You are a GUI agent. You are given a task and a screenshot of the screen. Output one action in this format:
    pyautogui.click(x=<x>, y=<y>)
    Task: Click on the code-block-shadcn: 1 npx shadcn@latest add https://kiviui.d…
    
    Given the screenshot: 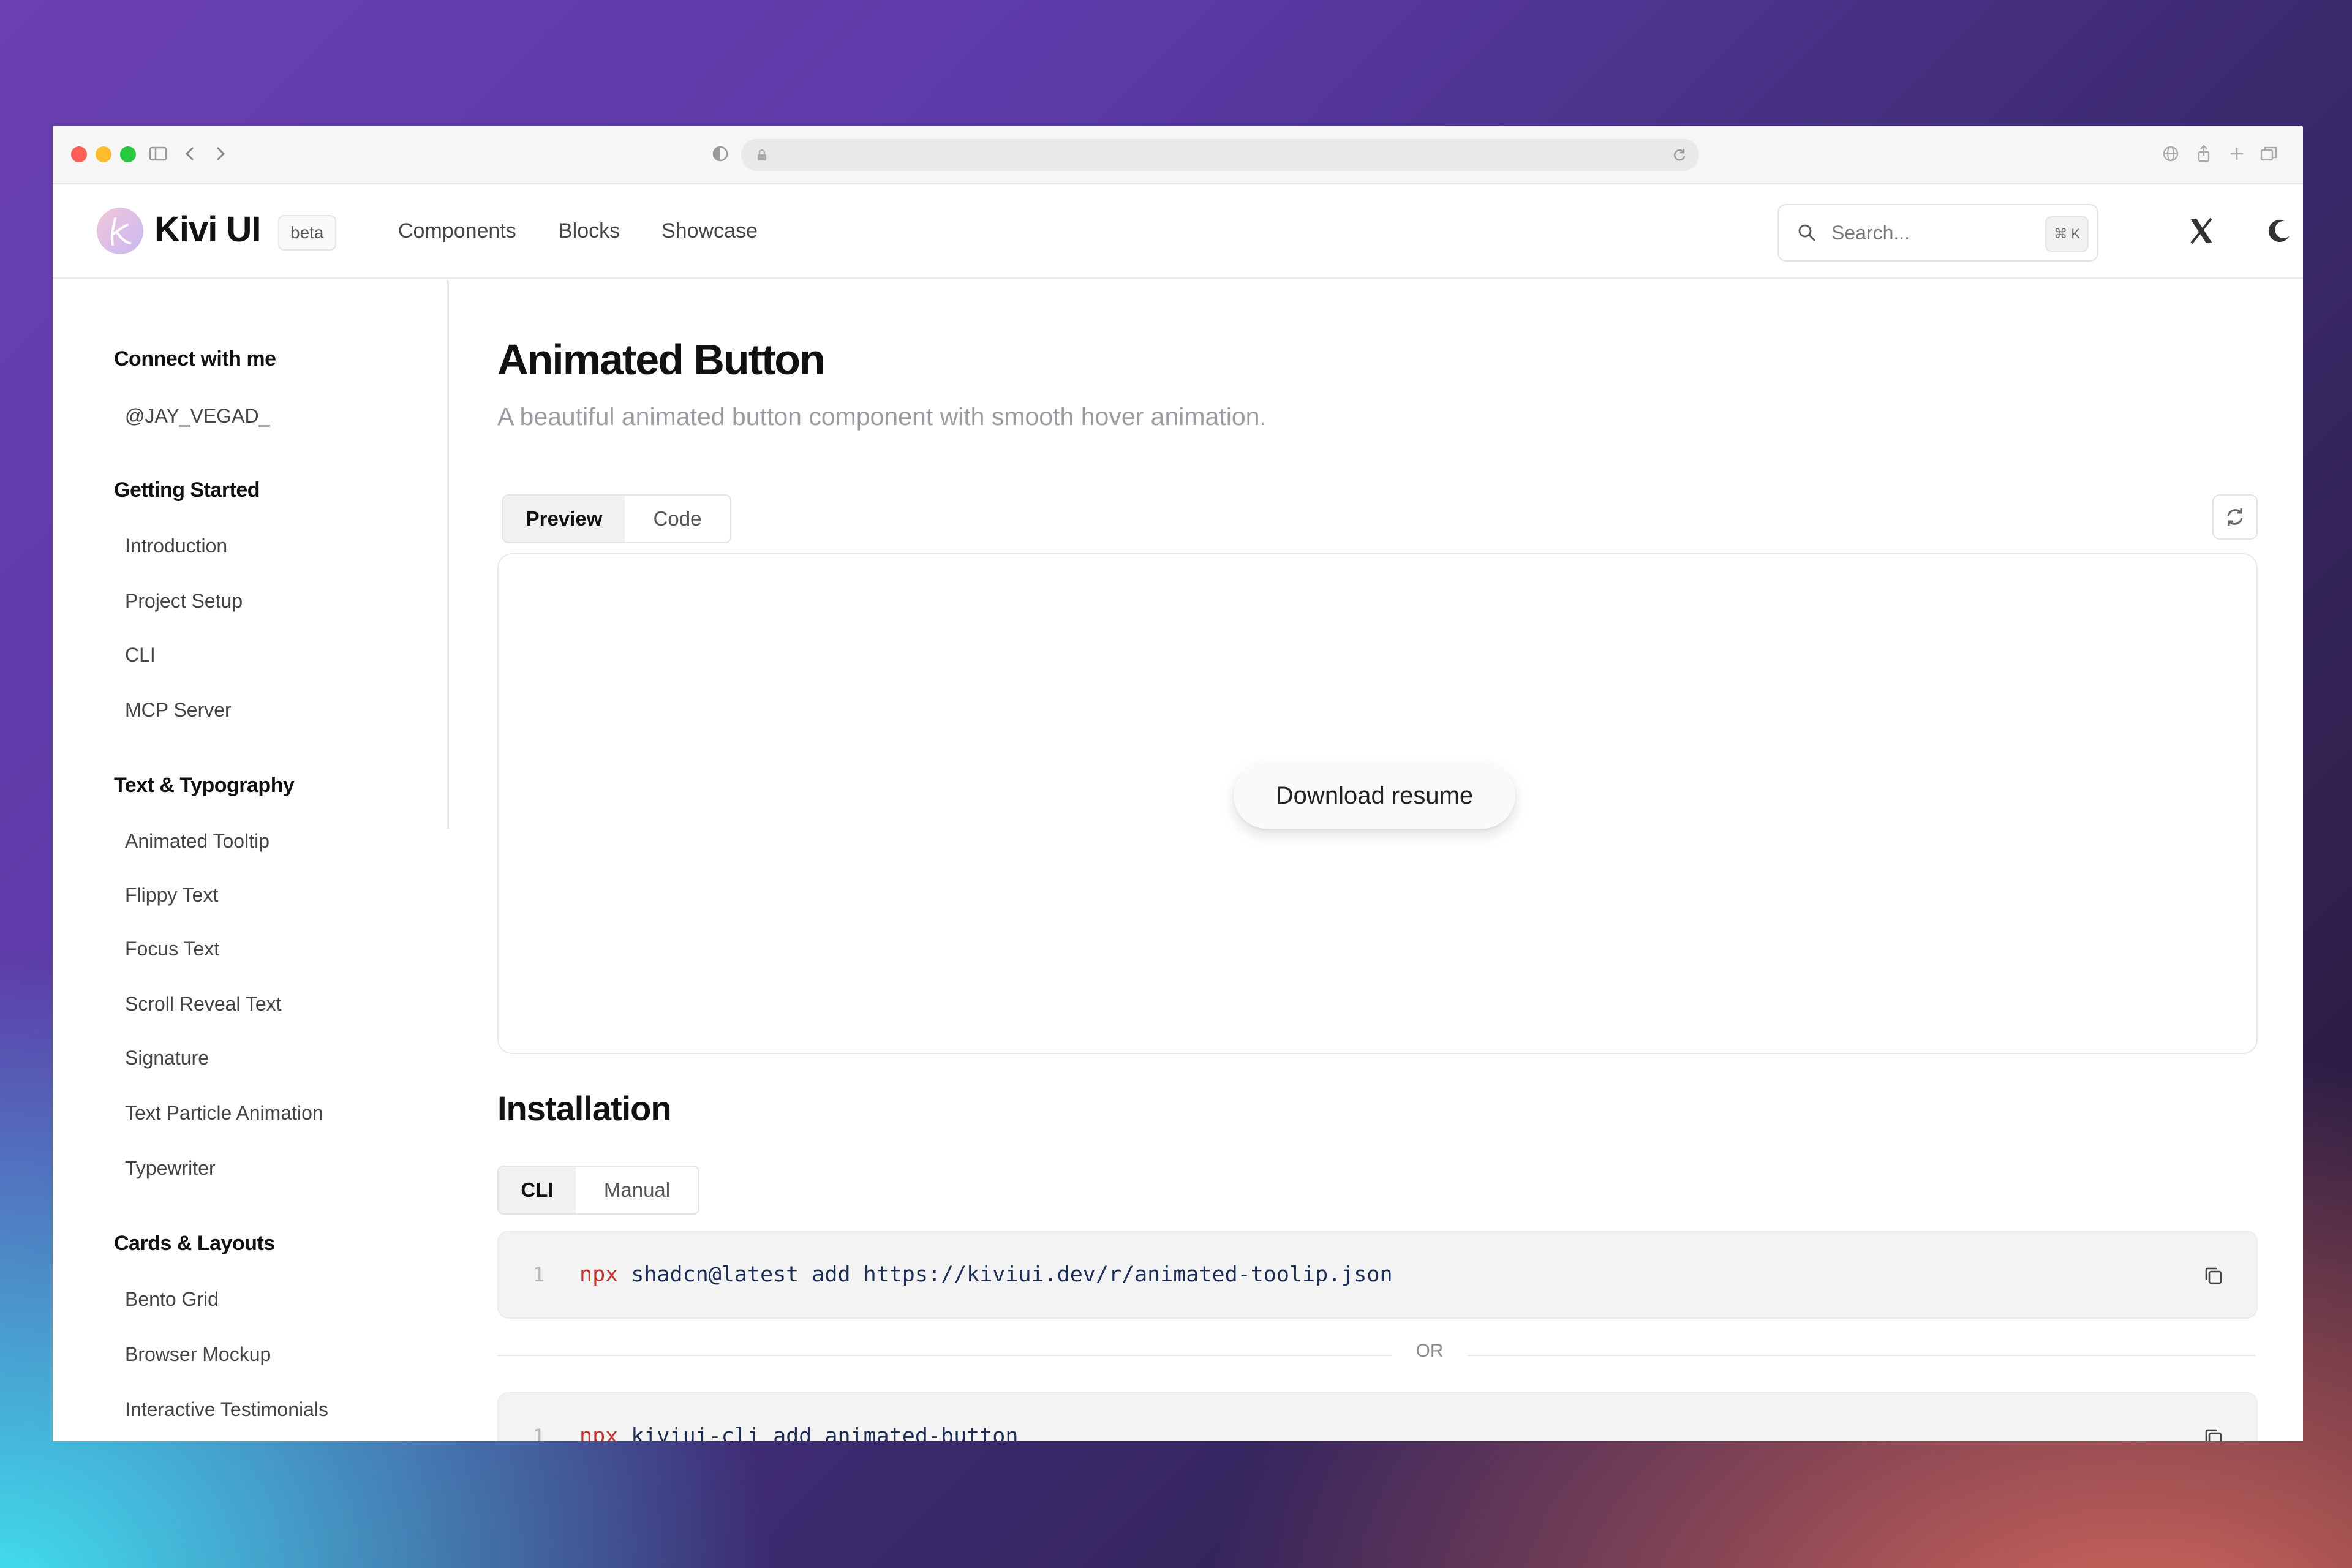 What is the action you would take?
    pyautogui.click(x=1378, y=1275)
    